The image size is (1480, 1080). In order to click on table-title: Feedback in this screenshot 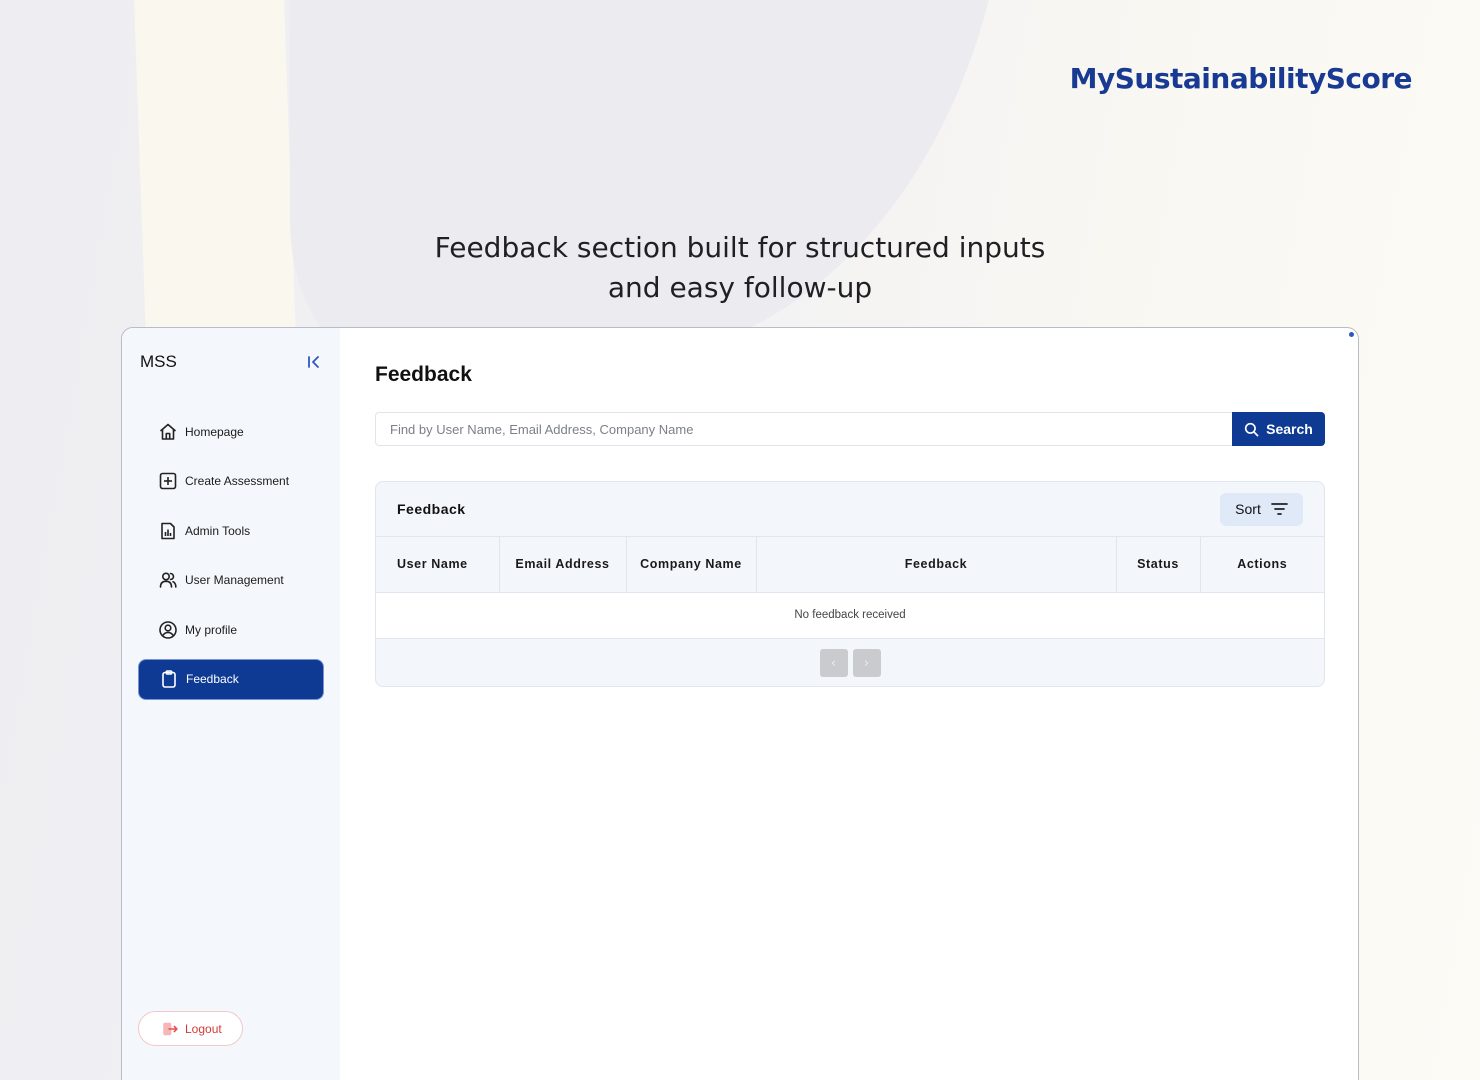, I will do `click(431, 509)`.